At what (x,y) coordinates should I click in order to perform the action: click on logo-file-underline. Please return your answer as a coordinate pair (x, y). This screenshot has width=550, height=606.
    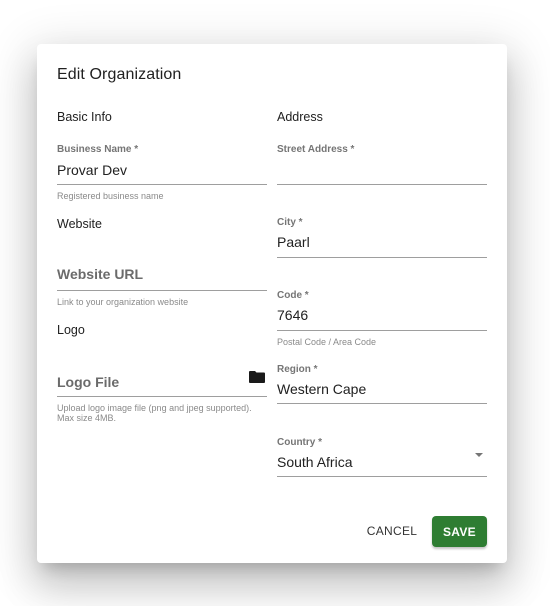
    Looking at the image, I should click on (162, 396).